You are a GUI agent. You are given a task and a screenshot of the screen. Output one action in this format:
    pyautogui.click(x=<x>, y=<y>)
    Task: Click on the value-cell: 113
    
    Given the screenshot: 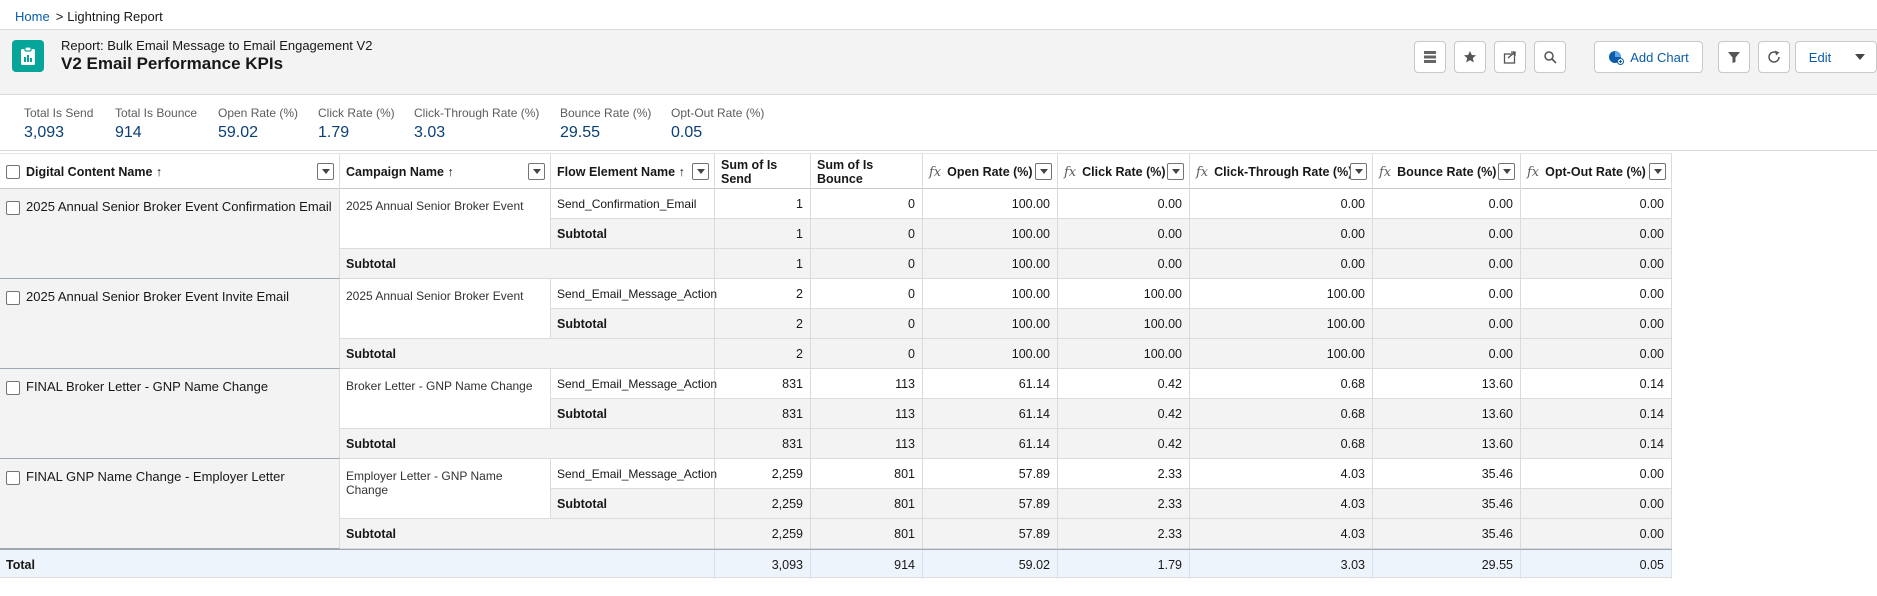 What is the action you would take?
    pyautogui.click(x=867, y=414)
    